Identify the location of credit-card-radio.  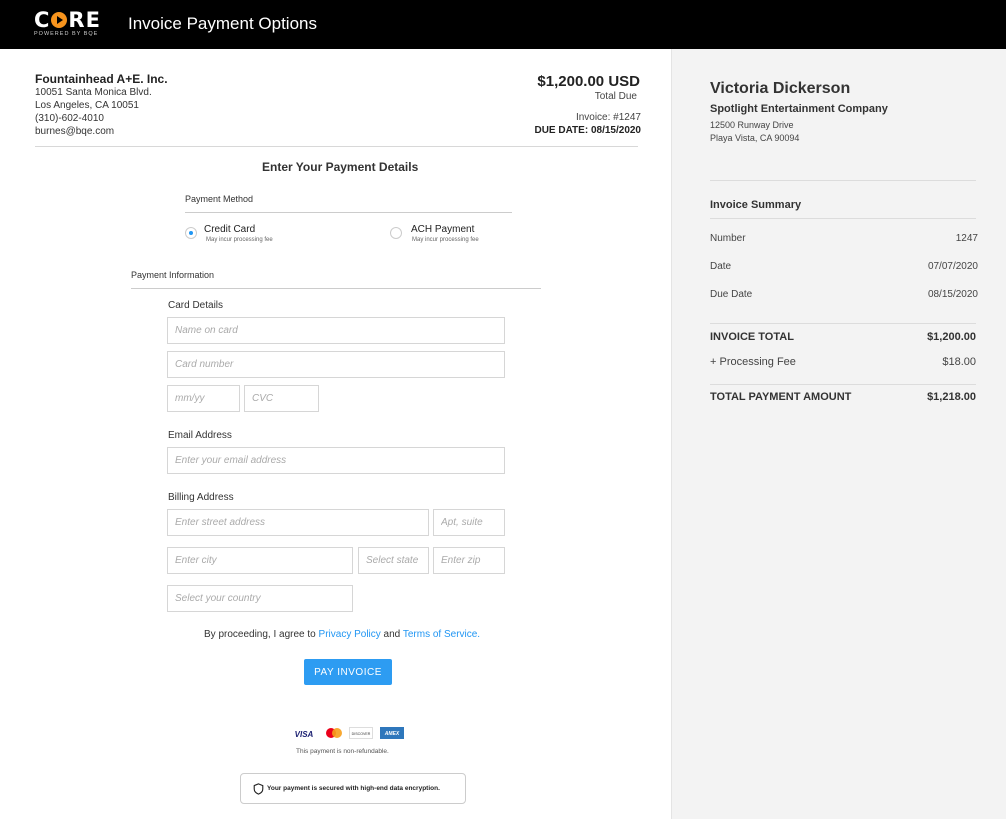
(191, 233).